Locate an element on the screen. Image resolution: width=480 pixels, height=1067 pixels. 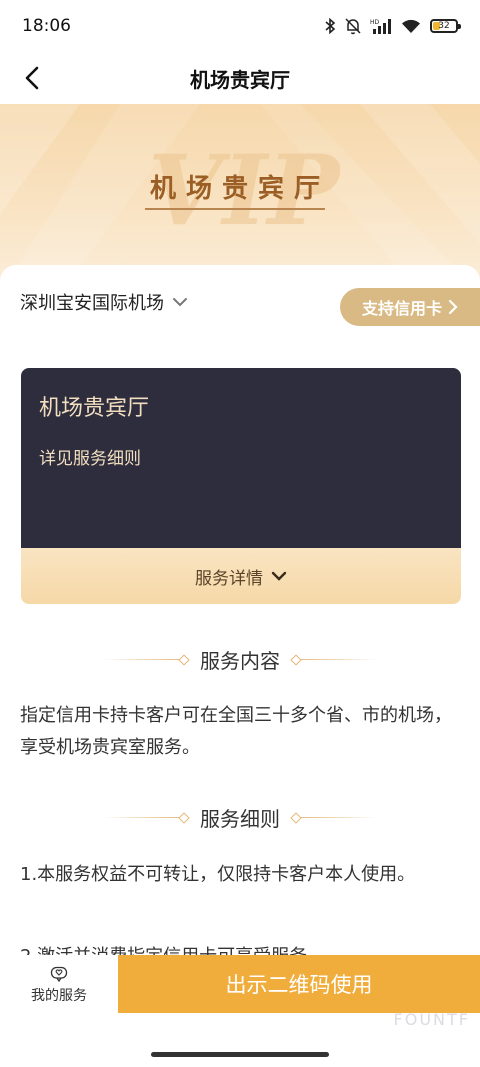
my-services-button: 我的服务 is located at coordinates (59, 985).